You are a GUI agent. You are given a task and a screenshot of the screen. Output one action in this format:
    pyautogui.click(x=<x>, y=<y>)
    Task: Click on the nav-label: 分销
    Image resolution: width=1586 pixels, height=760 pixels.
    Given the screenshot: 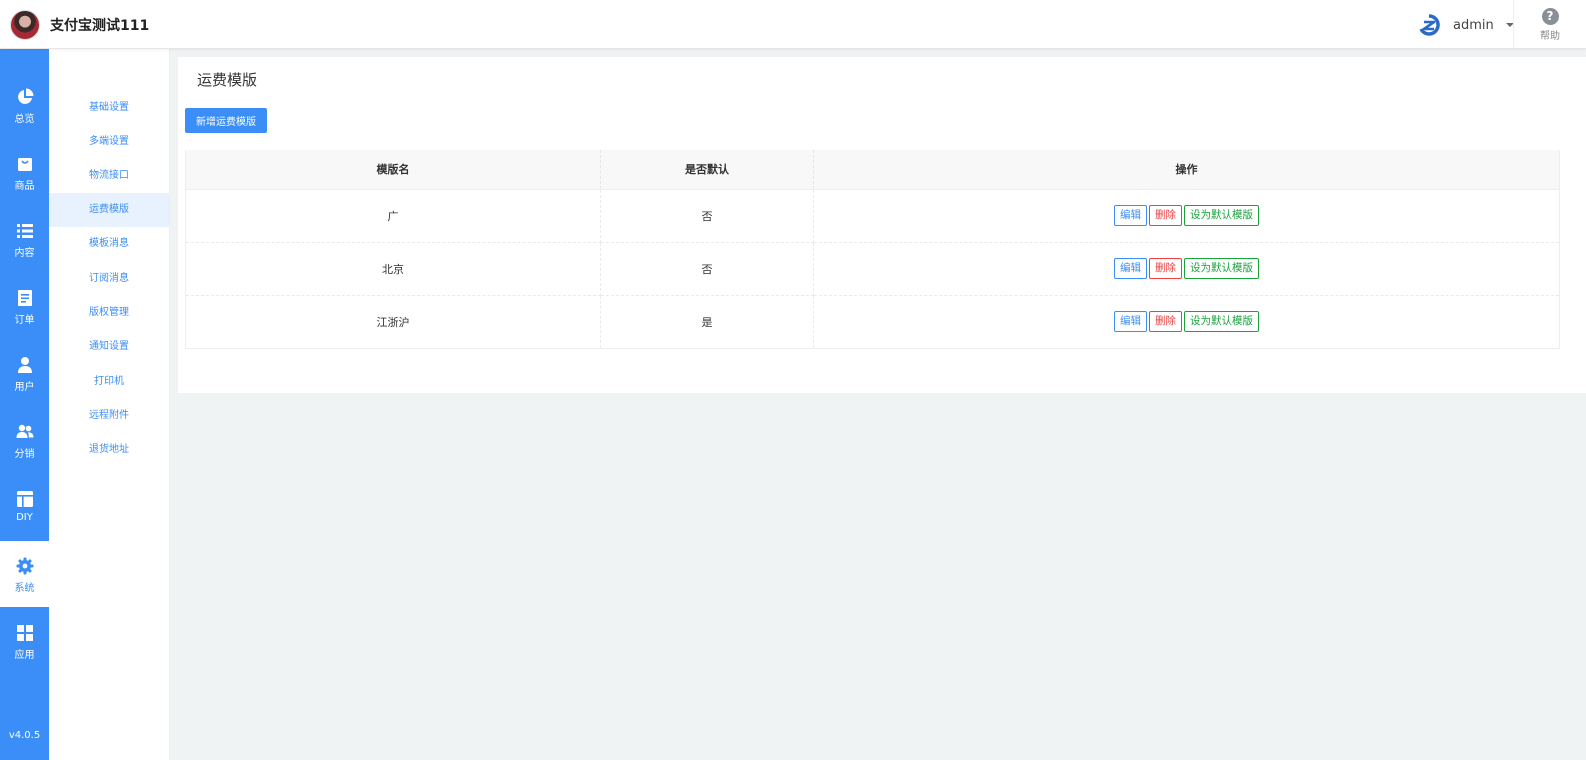 What is the action you would take?
    pyautogui.click(x=24, y=454)
    